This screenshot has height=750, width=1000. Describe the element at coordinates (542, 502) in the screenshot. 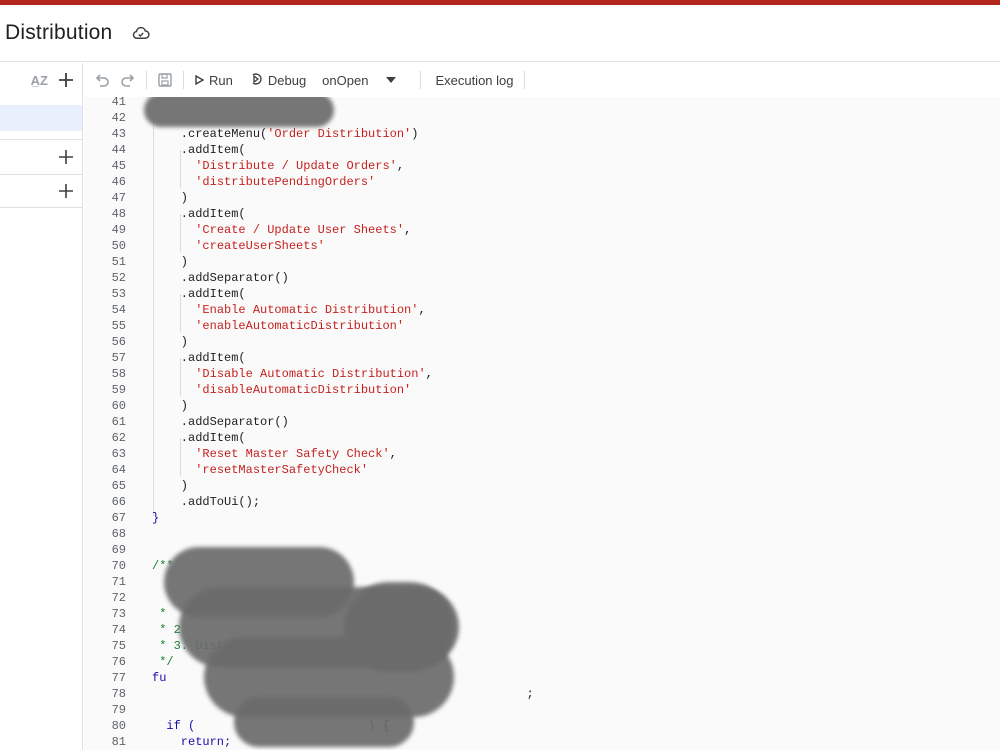

I see `code-line: 66 .addToUi();` at that location.